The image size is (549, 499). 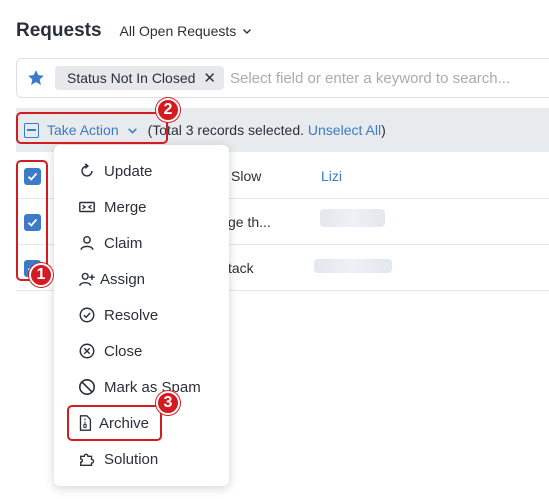 What do you see at coordinates (87, 459) in the screenshot?
I see `puzzle-icon` at bounding box center [87, 459].